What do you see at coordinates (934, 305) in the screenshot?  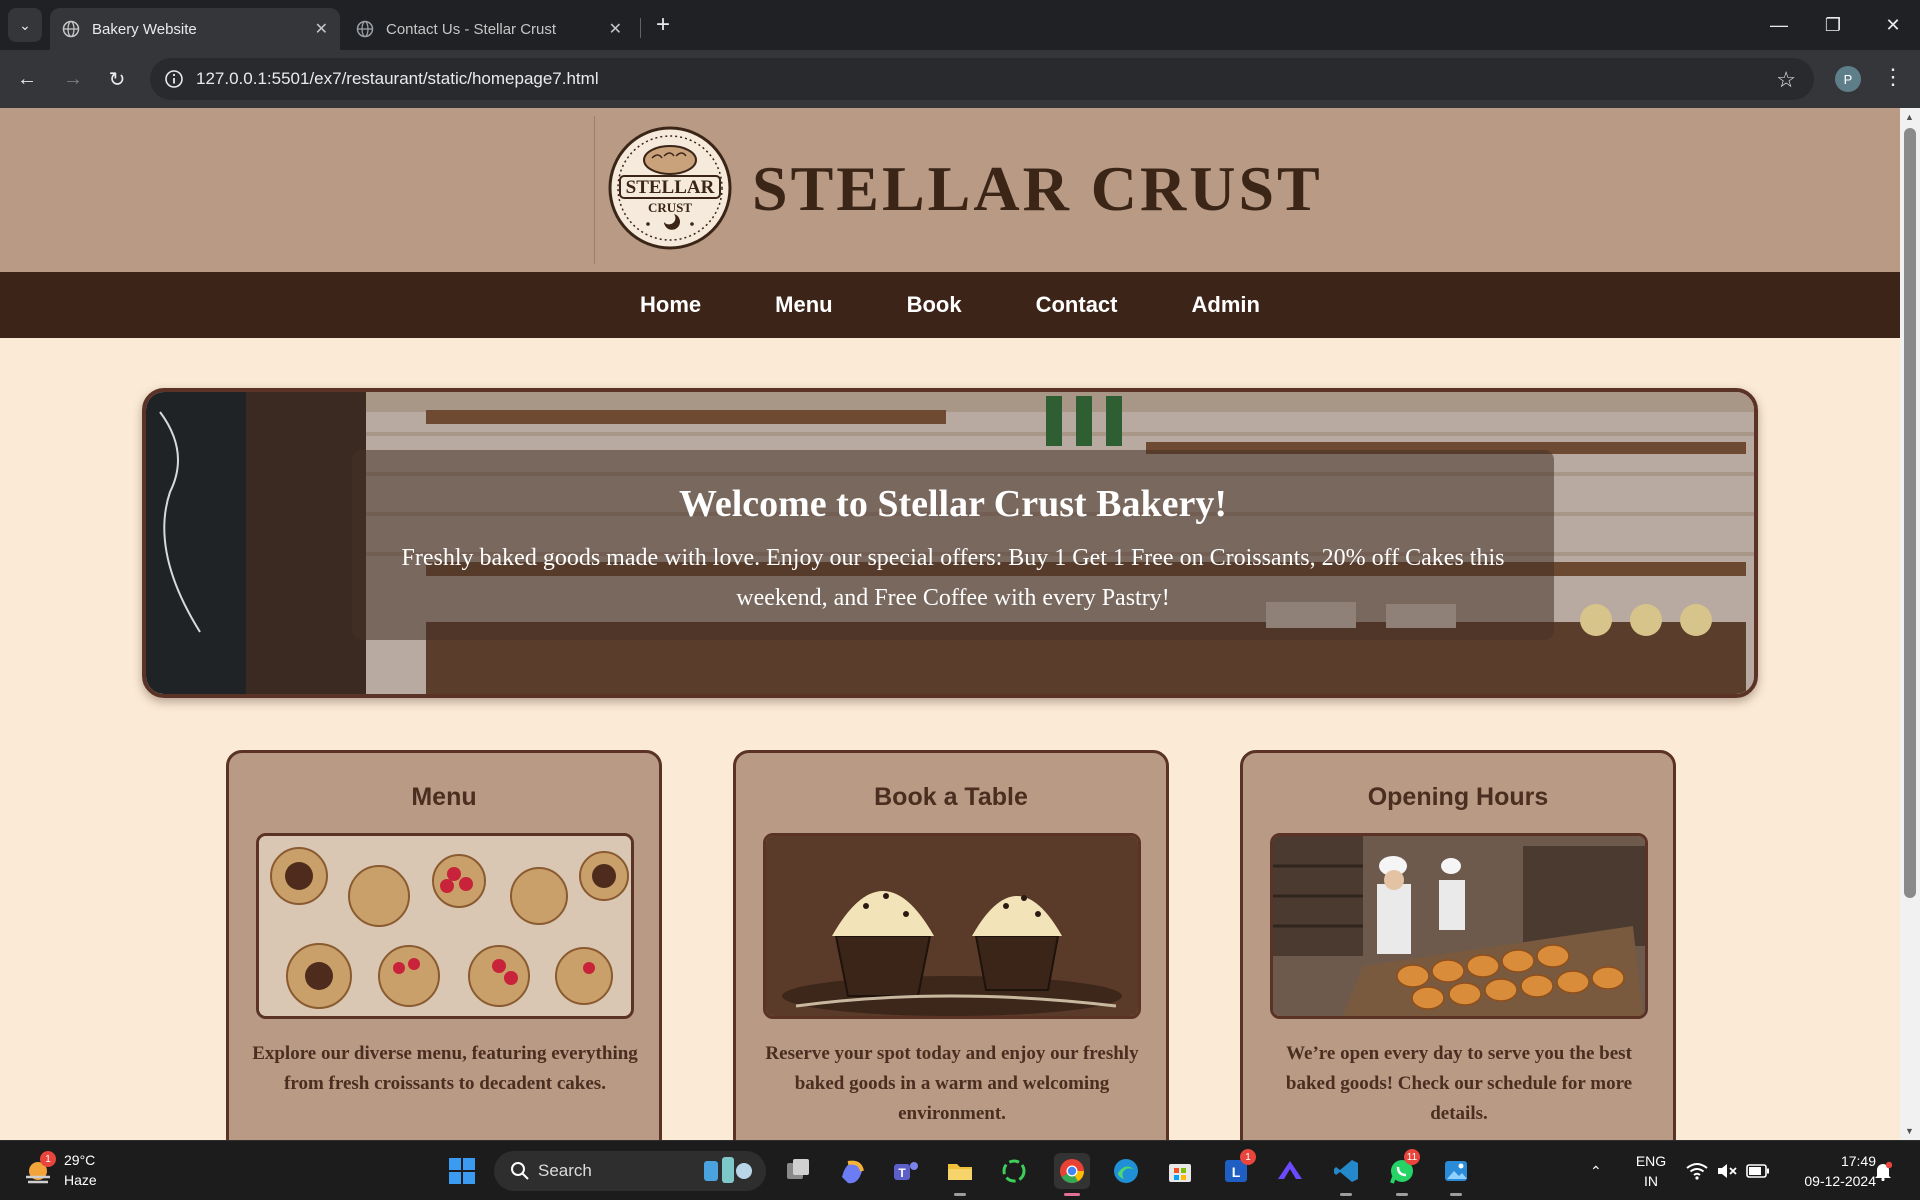 I see `nav-book: Book` at bounding box center [934, 305].